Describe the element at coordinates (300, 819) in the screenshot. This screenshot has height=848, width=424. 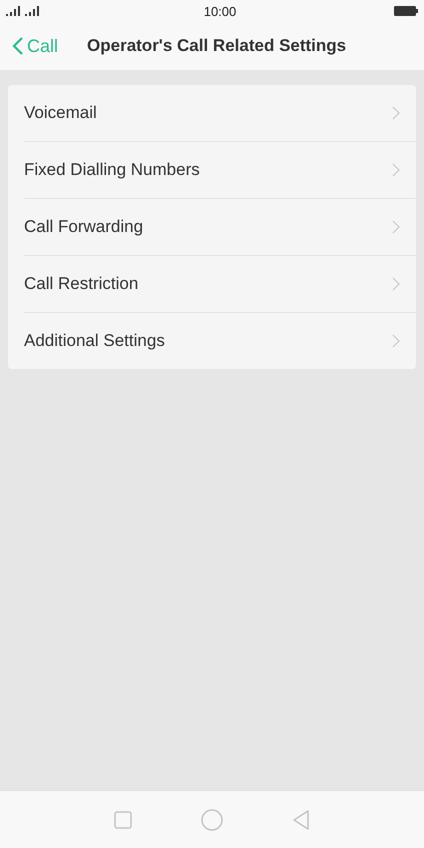
I see `back-icon` at that location.